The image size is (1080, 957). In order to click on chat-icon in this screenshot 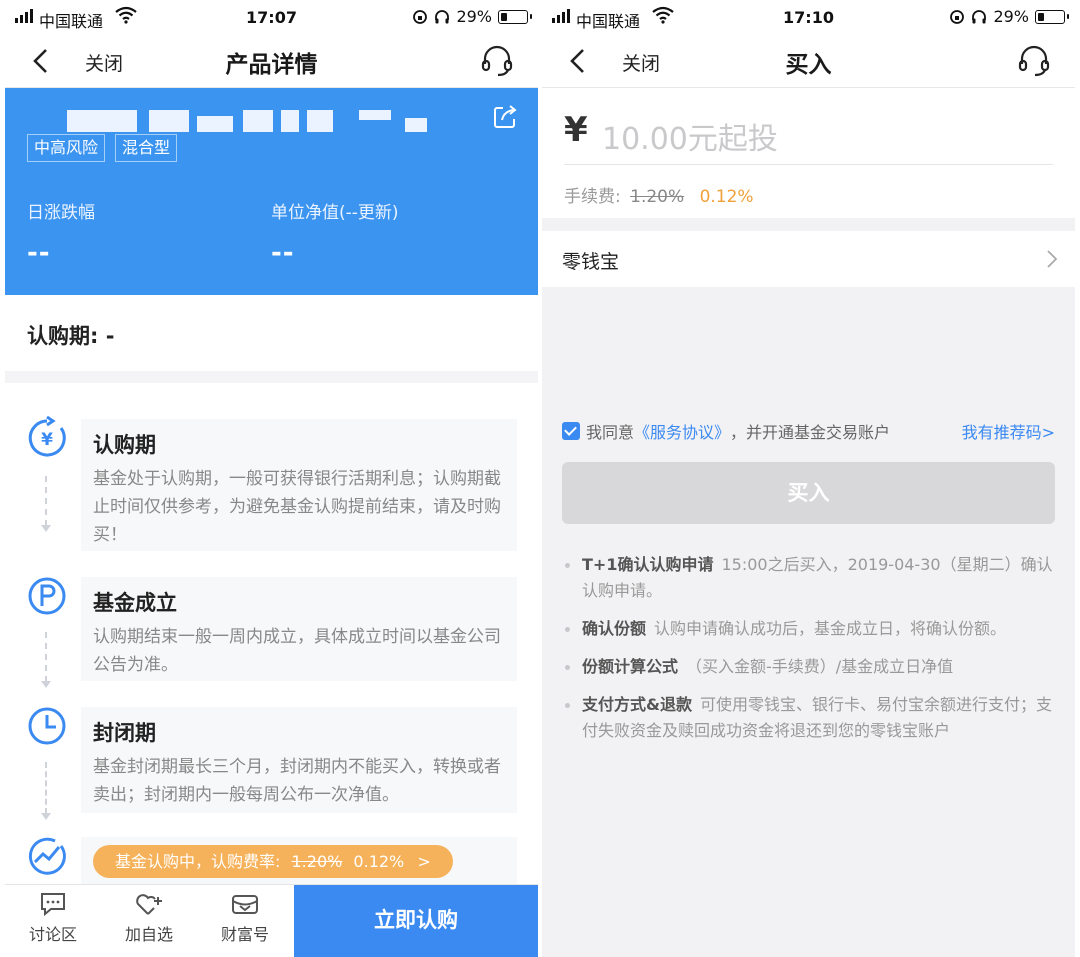, I will do `click(53, 905)`.